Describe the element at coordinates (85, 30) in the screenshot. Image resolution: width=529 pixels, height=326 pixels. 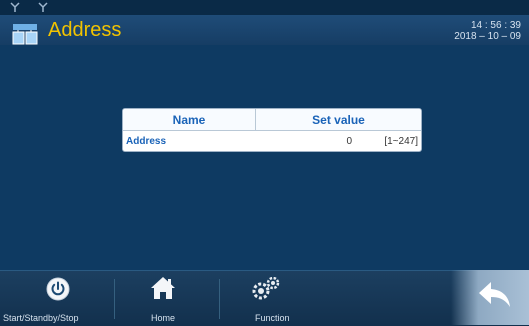
I see `page-title: Address` at that location.